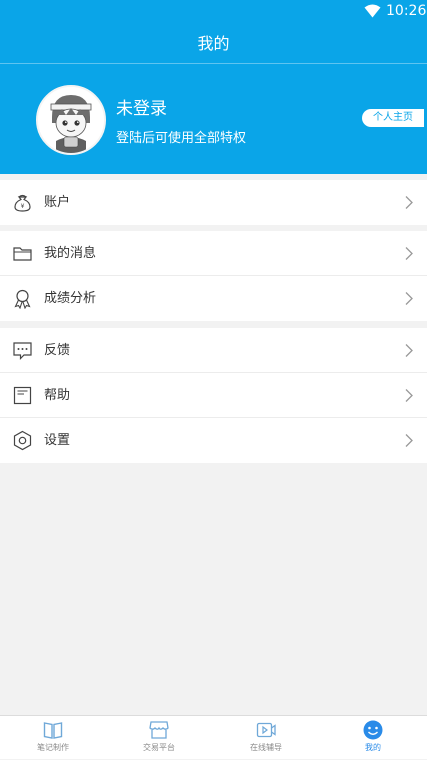 This screenshot has width=427, height=760. I want to click on tab-label: 交易平台, so click(159, 747).